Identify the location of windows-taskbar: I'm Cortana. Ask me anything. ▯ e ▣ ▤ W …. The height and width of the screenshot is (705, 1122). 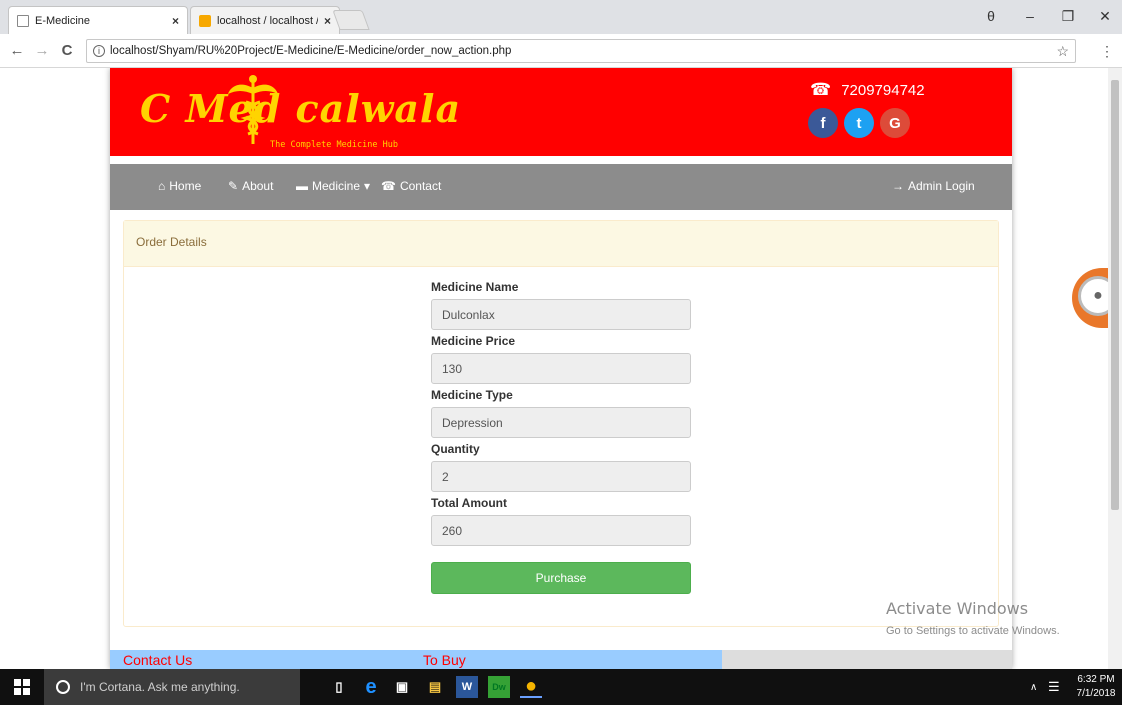
(561, 687).